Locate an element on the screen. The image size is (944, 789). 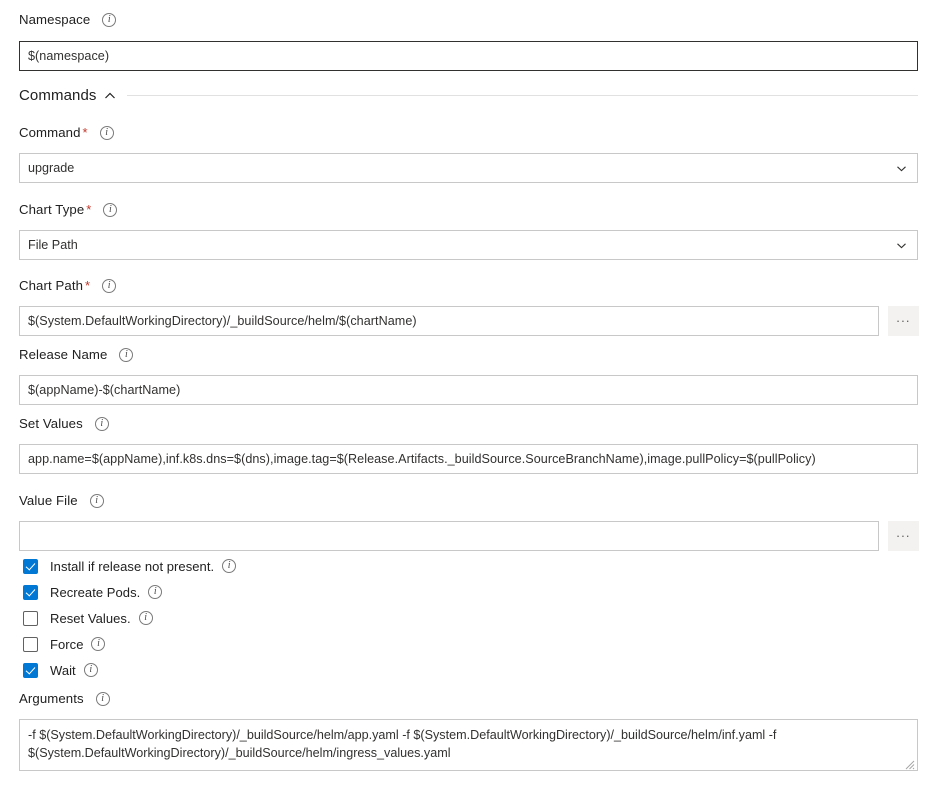
checkbox-row-reset-values: Reset Values. i is located at coordinates (88, 618).